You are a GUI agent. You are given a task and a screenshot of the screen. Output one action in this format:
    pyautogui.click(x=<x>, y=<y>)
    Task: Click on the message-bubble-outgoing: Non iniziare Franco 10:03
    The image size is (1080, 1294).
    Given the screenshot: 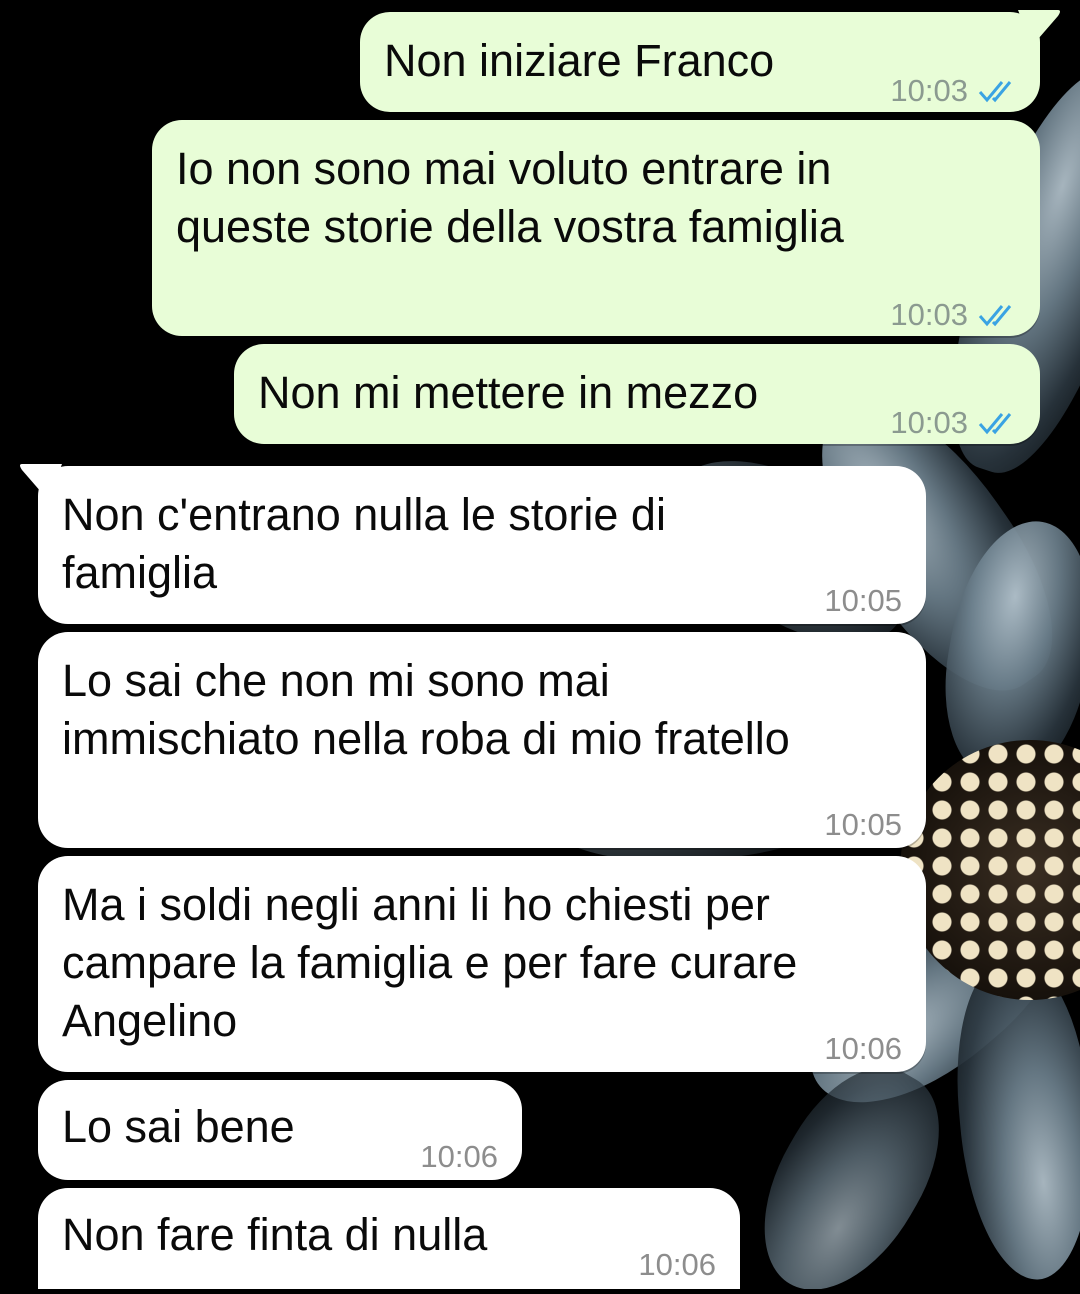 What is the action you would take?
    pyautogui.click(x=700, y=62)
    